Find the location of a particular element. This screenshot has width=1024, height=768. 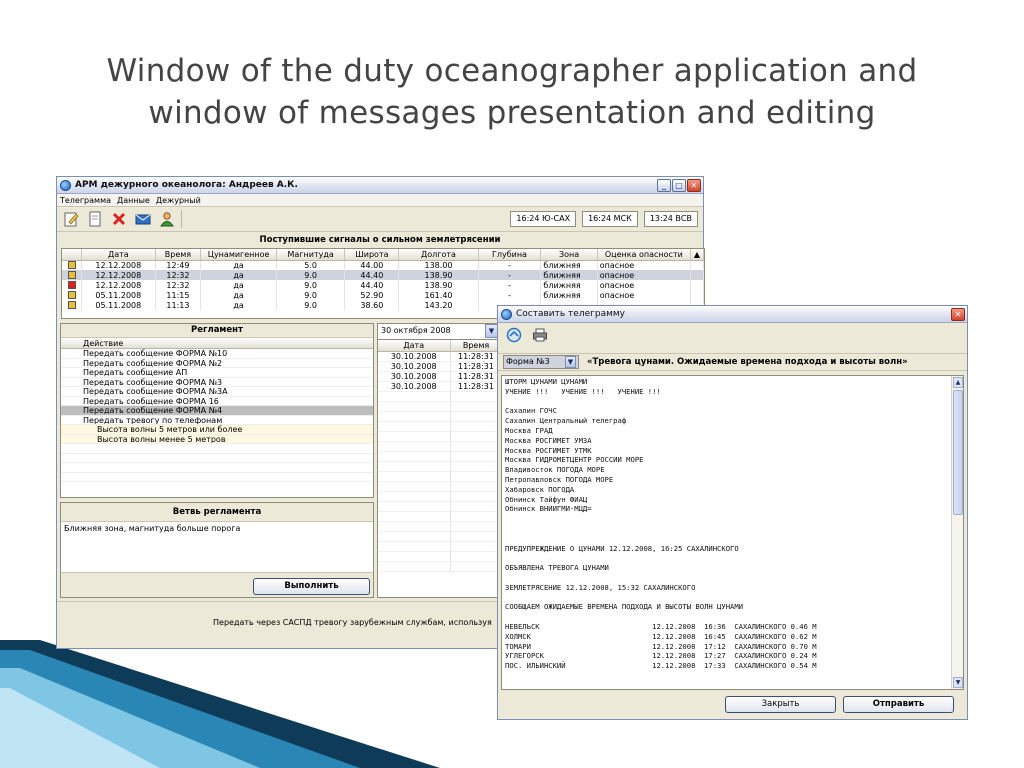

close-telegram-button: Закрыть is located at coordinates (780, 704).